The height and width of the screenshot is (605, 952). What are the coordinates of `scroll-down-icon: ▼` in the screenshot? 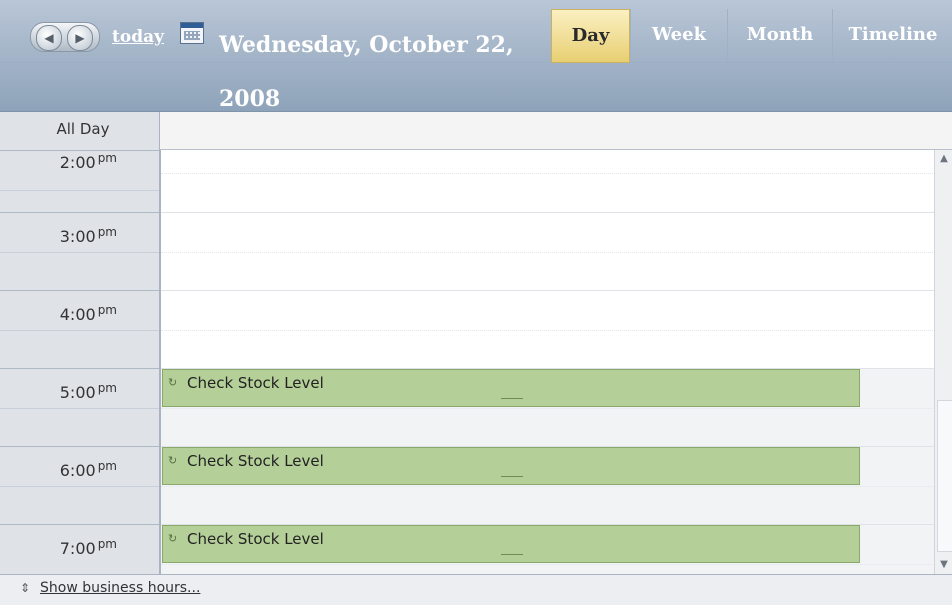 It's located at (943, 565).